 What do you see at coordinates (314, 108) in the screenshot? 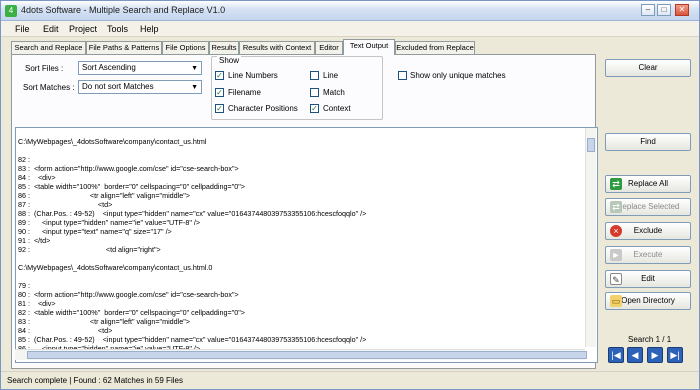
I see `context-checkbox: ✓` at bounding box center [314, 108].